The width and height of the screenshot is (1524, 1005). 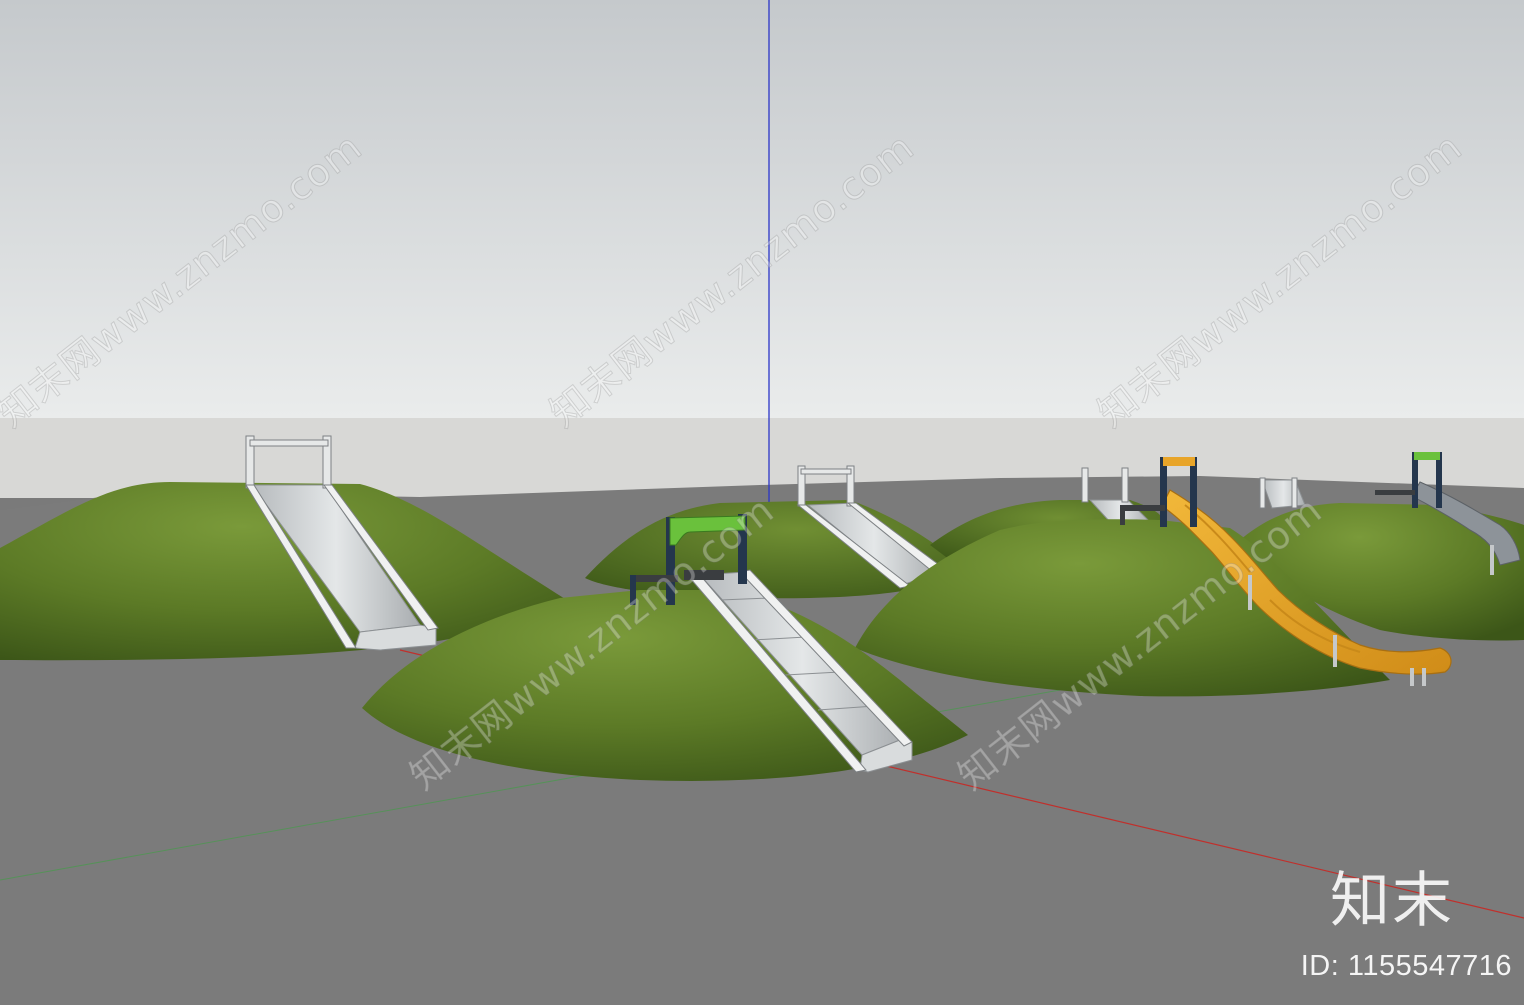 I want to click on brand-logo: 知末, so click(x=1392, y=901).